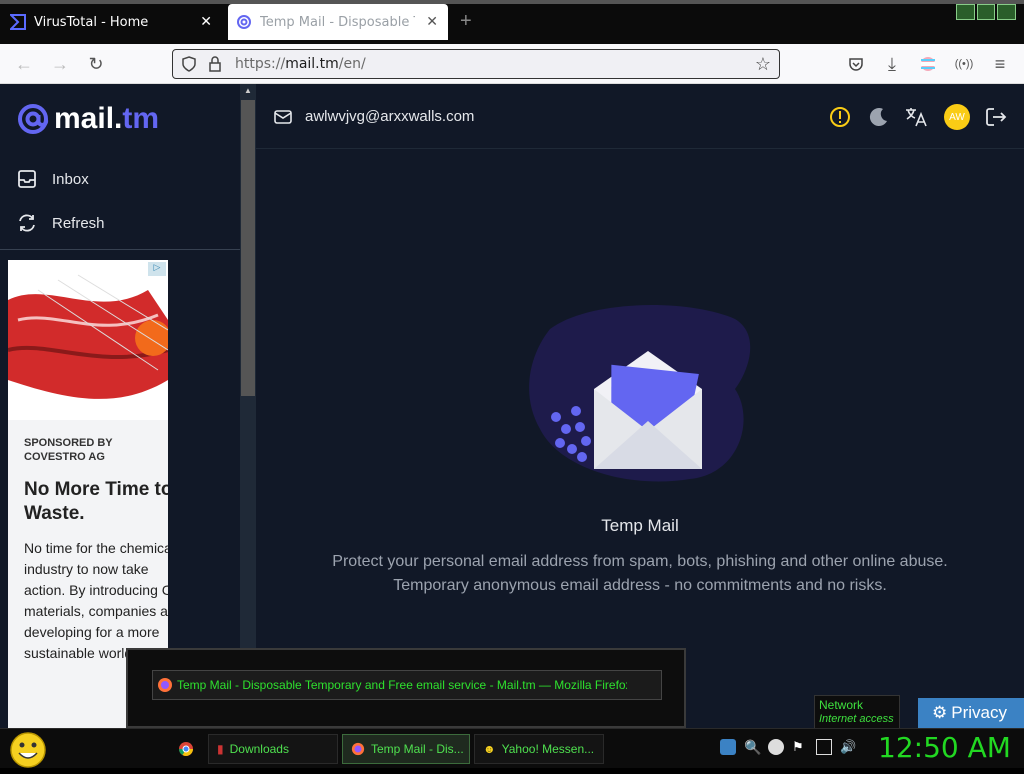  I want to click on header-bar: awlwvjvg@arxxwalls.com AW, so click(640, 116).